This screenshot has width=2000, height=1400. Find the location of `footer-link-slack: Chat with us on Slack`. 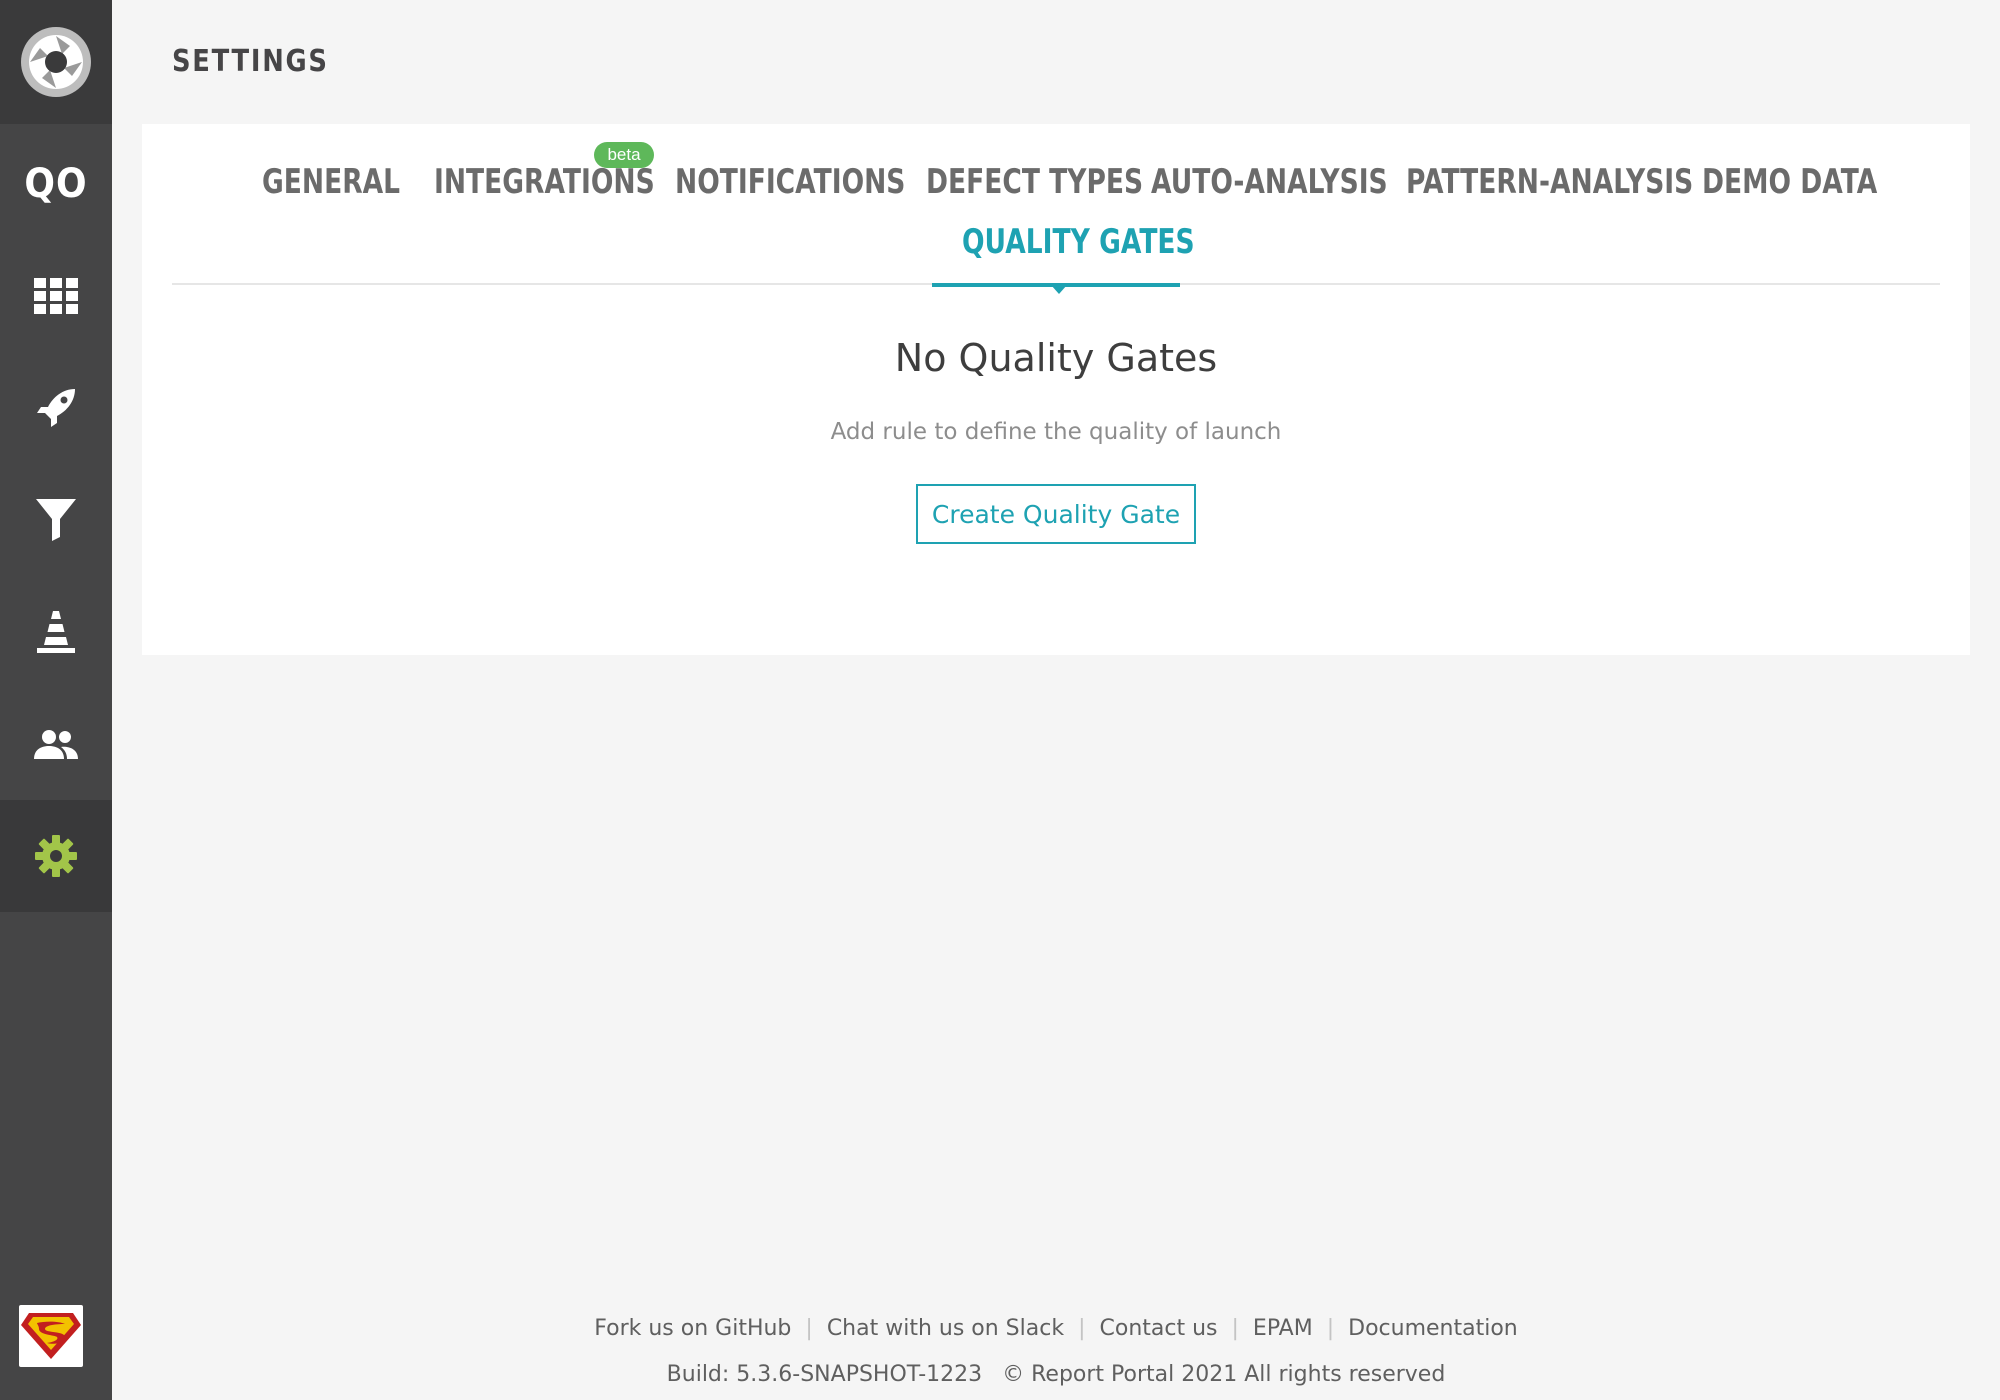

footer-link-slack: Chat with us on Slack is located at coordinates (945, 1328).